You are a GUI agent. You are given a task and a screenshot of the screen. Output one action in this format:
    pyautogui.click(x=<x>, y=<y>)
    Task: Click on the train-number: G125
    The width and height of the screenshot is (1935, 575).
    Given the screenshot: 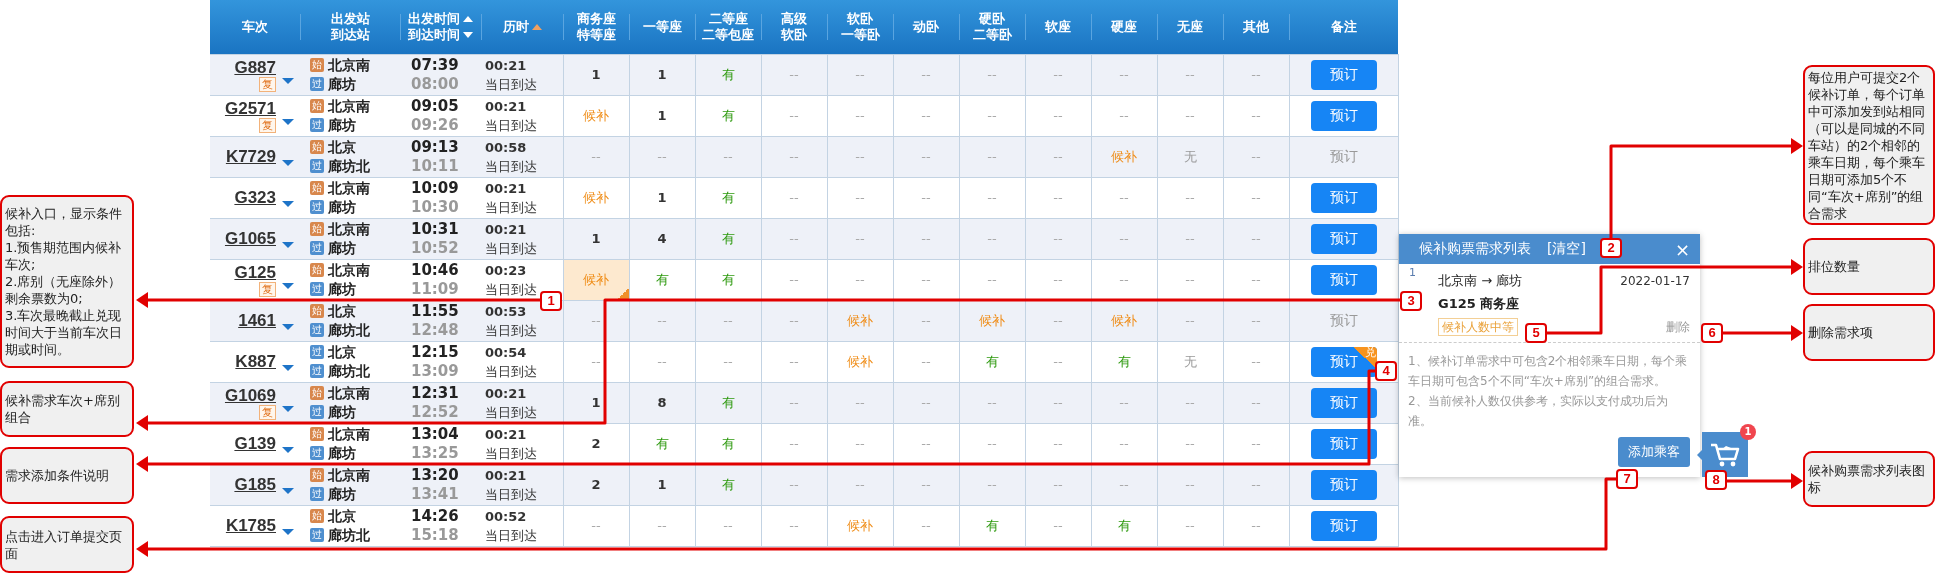 What is the action you would take?
    pyautogui.click(x=255, y=272)
    